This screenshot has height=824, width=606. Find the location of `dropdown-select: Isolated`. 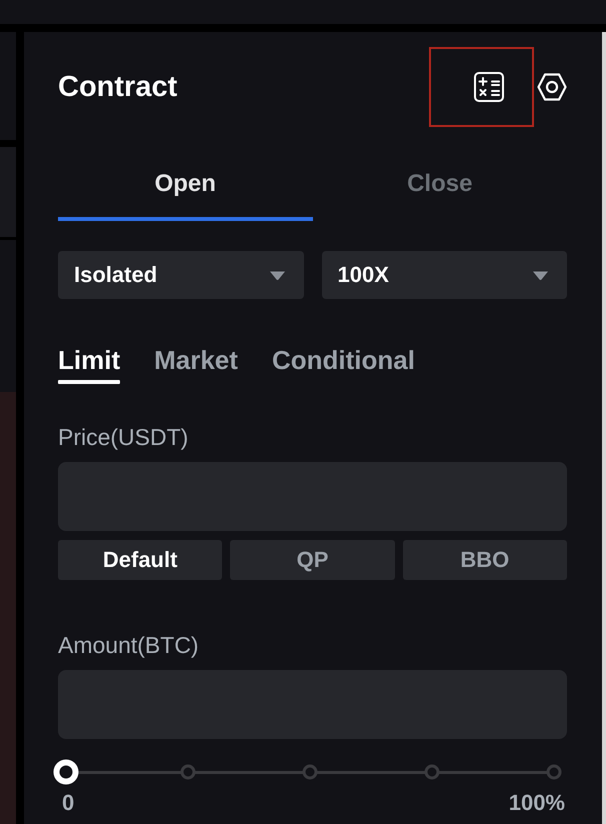

dropdown-select: Isolated is located at coordinates (181, 275).